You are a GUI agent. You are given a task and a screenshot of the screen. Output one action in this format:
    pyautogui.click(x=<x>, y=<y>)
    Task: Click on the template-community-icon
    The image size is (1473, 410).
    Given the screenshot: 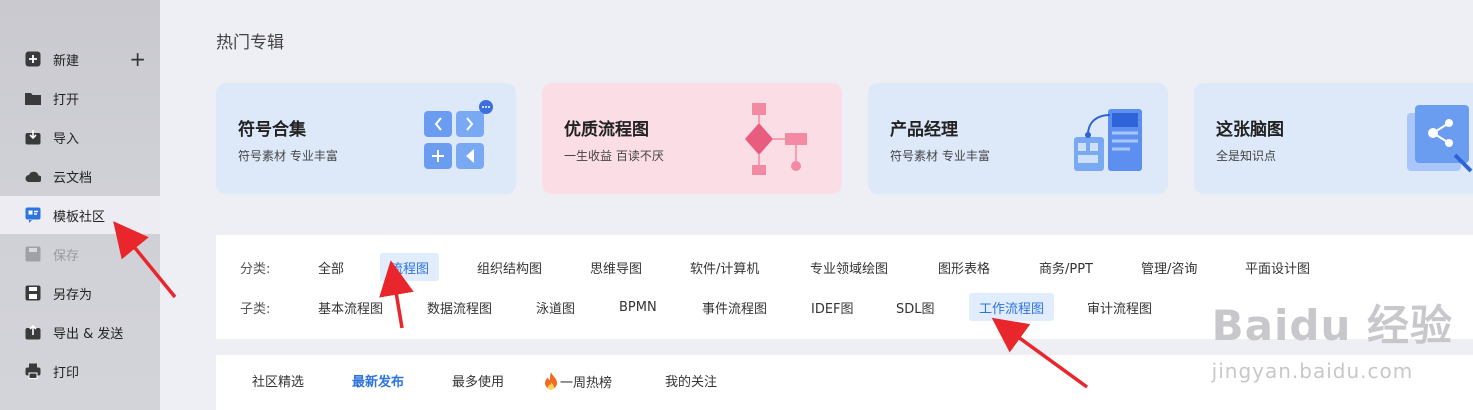 What is the action you would take?
    pyautogui.click(x=33, y=215)
    